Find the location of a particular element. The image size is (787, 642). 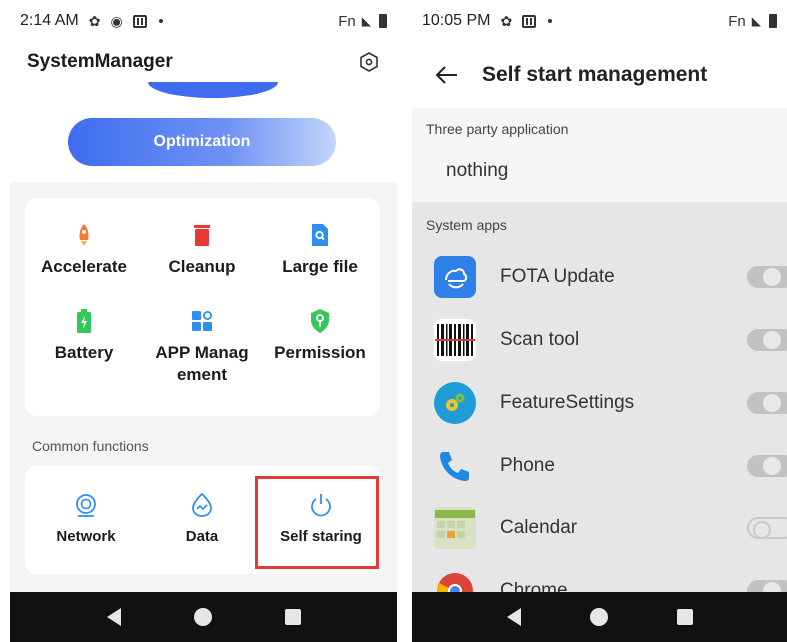

tool-label: APP Manag ement is located at coordinates (202, 363).